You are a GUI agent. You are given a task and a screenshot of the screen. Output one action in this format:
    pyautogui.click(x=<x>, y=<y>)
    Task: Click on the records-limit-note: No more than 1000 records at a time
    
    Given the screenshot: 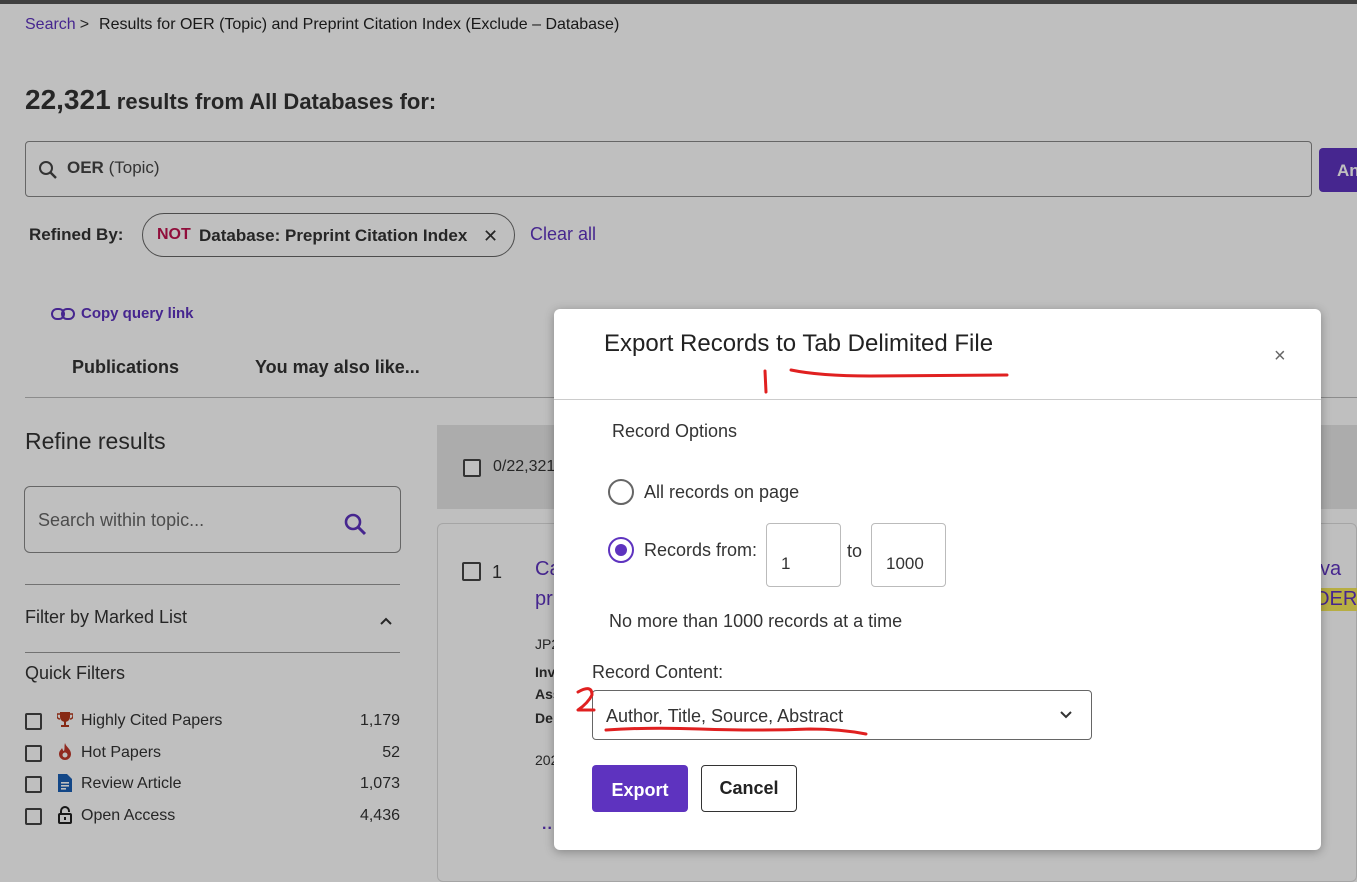 What is the action you would take?
    pyautogui.click(x=756, y=621)
    